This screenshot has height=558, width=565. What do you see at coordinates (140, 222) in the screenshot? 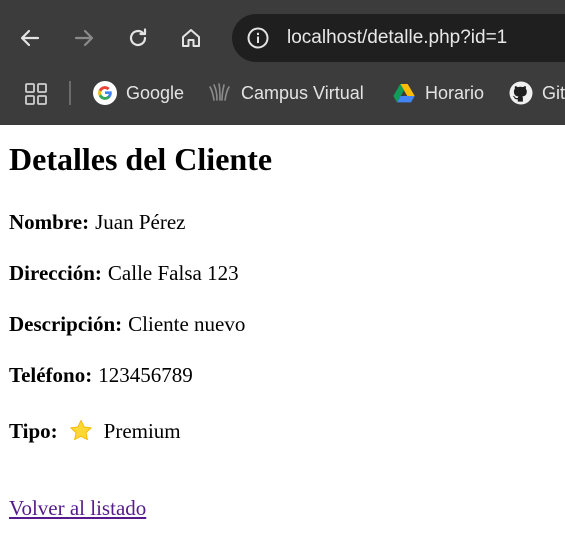
I see `field-value: Juan Pérez` at bounding box center [140, 222].